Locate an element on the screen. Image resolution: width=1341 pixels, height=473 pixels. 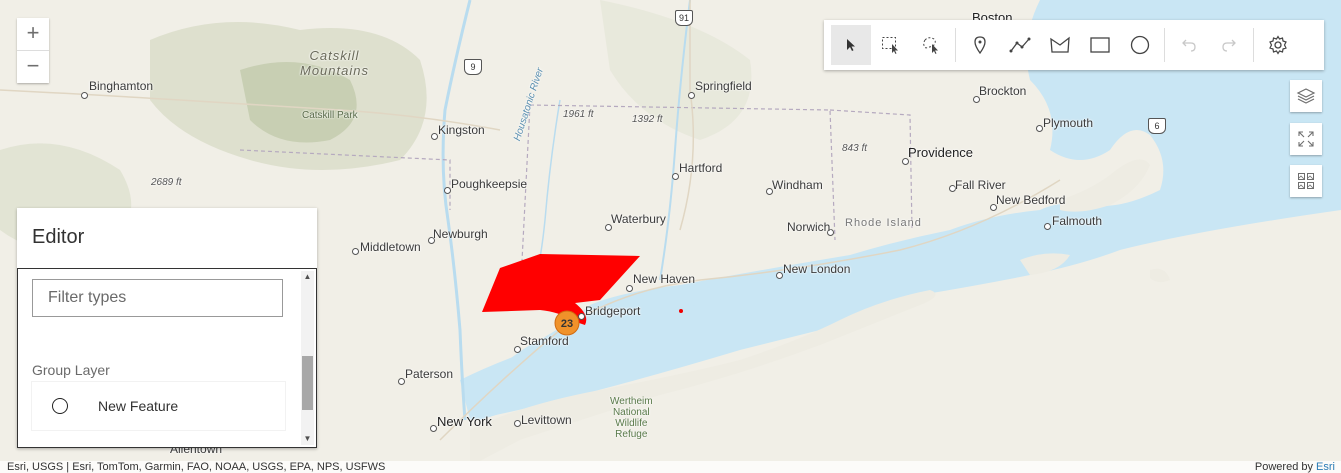
new-feature-template: New Feature is located at coordinates (158, 406).